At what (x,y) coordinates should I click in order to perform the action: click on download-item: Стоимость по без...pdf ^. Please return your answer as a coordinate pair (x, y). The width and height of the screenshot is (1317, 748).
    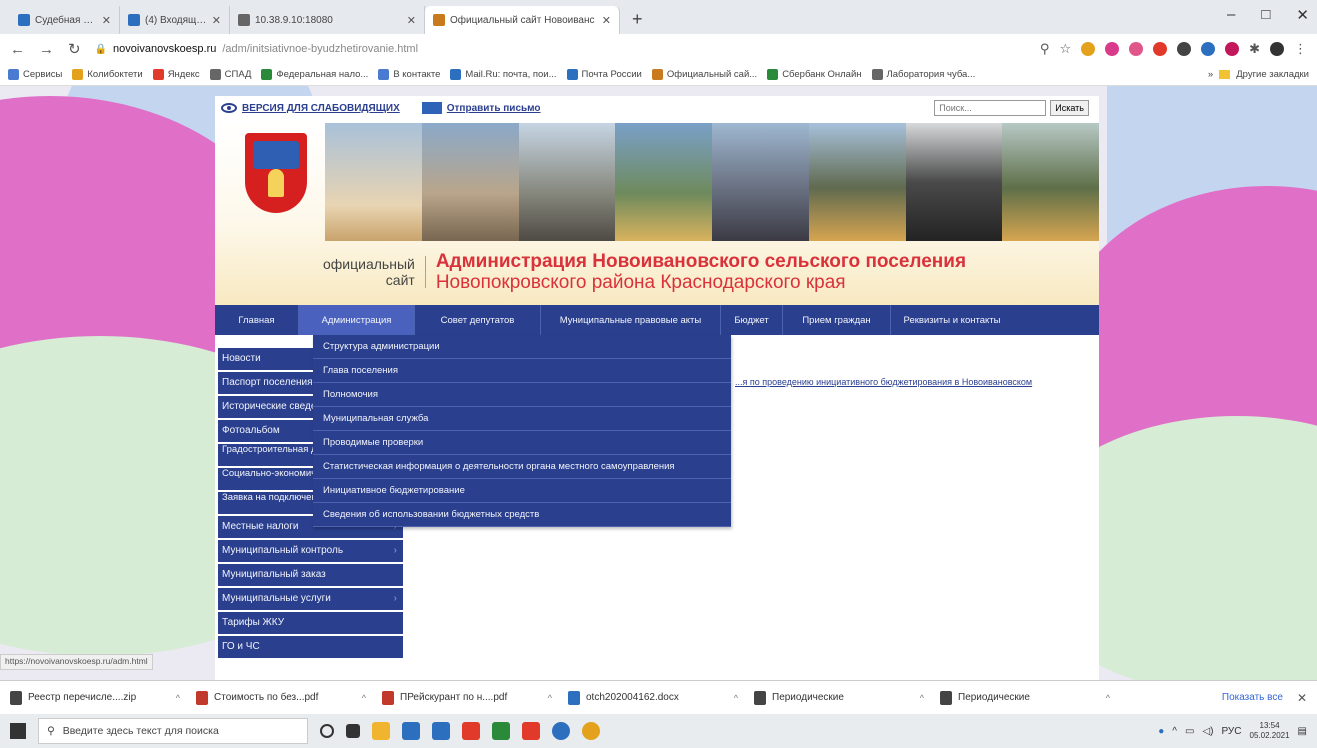
    Looking at the image, I should click on (289, 697).